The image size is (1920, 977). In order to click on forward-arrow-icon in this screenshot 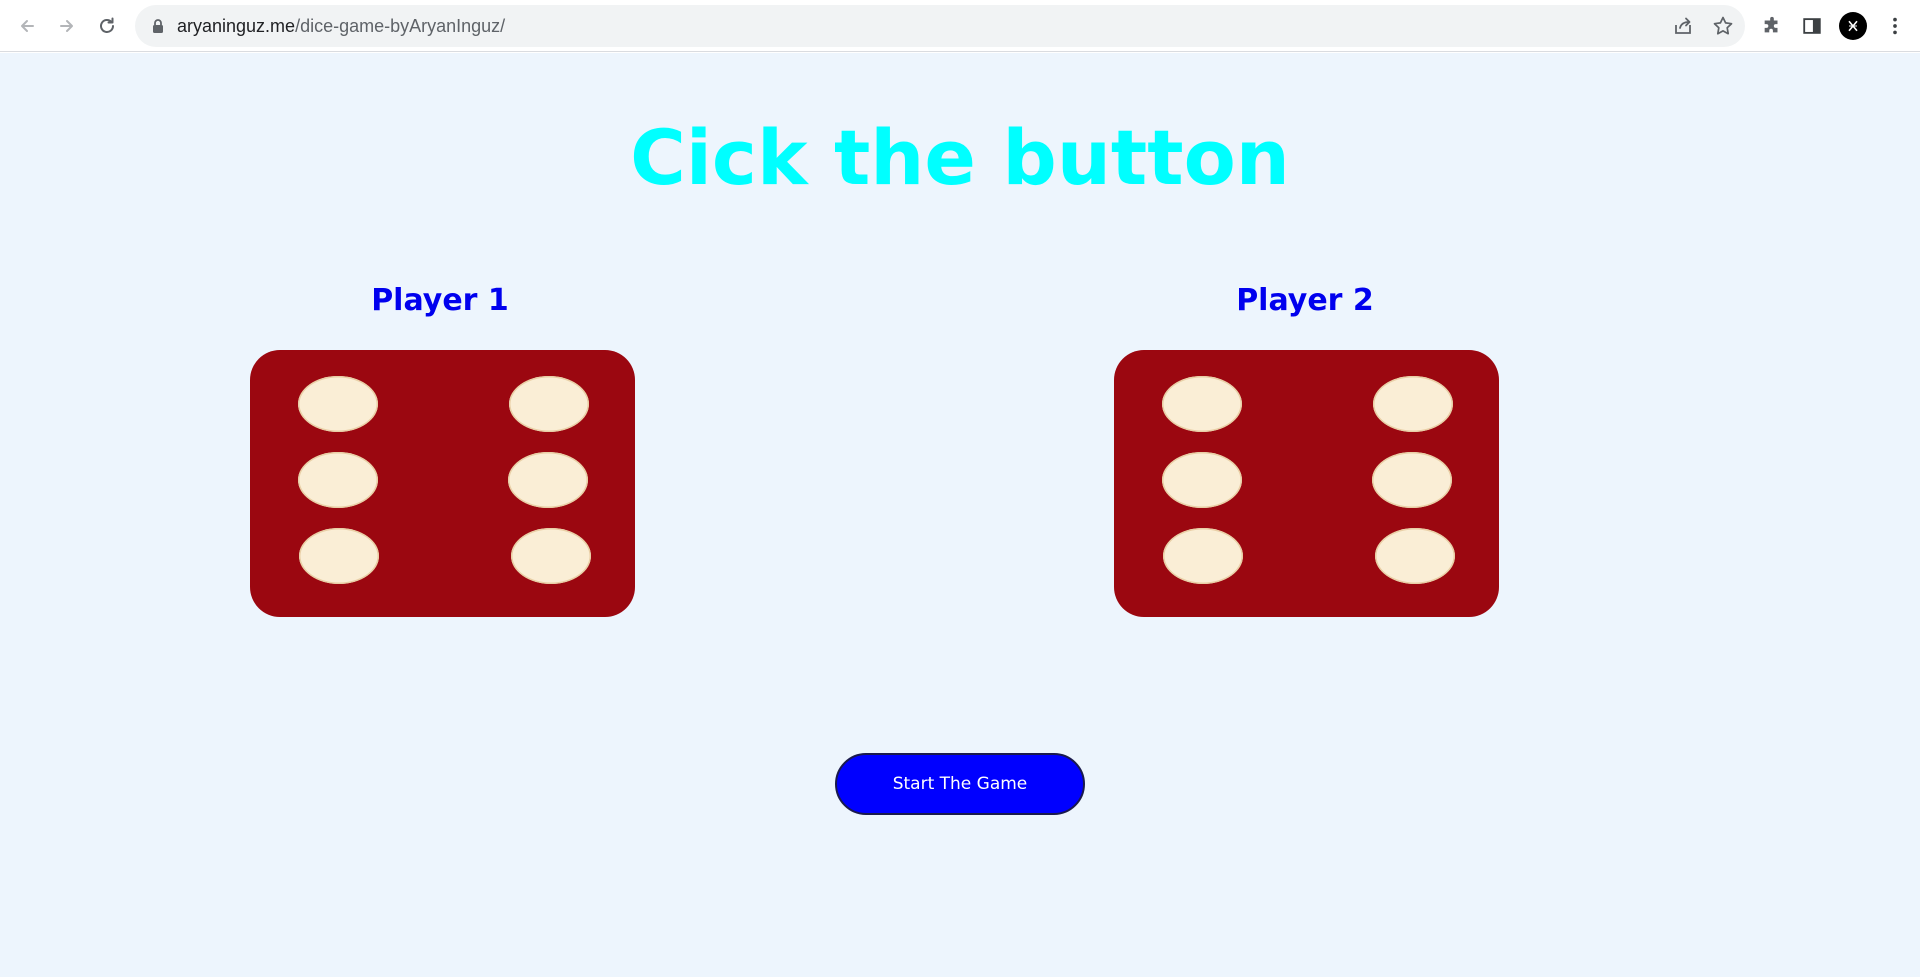, I will do `click(67, 26)`.